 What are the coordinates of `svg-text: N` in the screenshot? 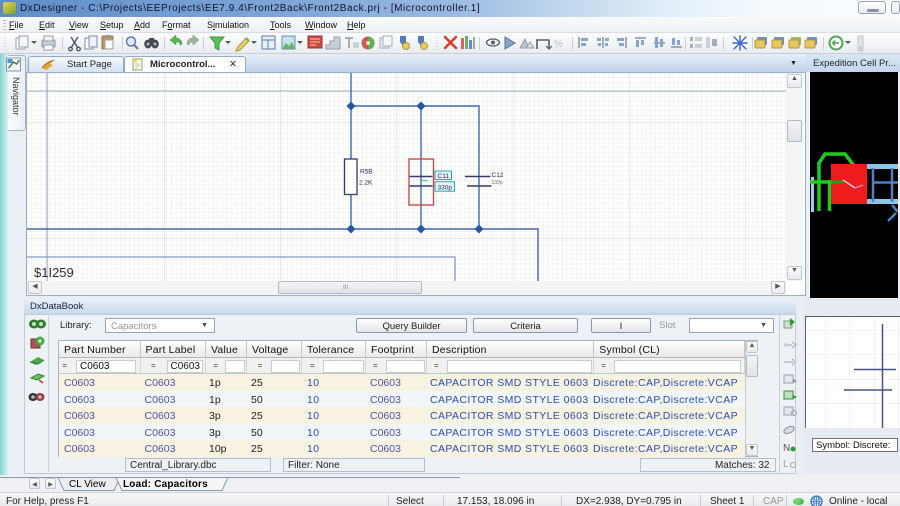 It's located at (786, 448).